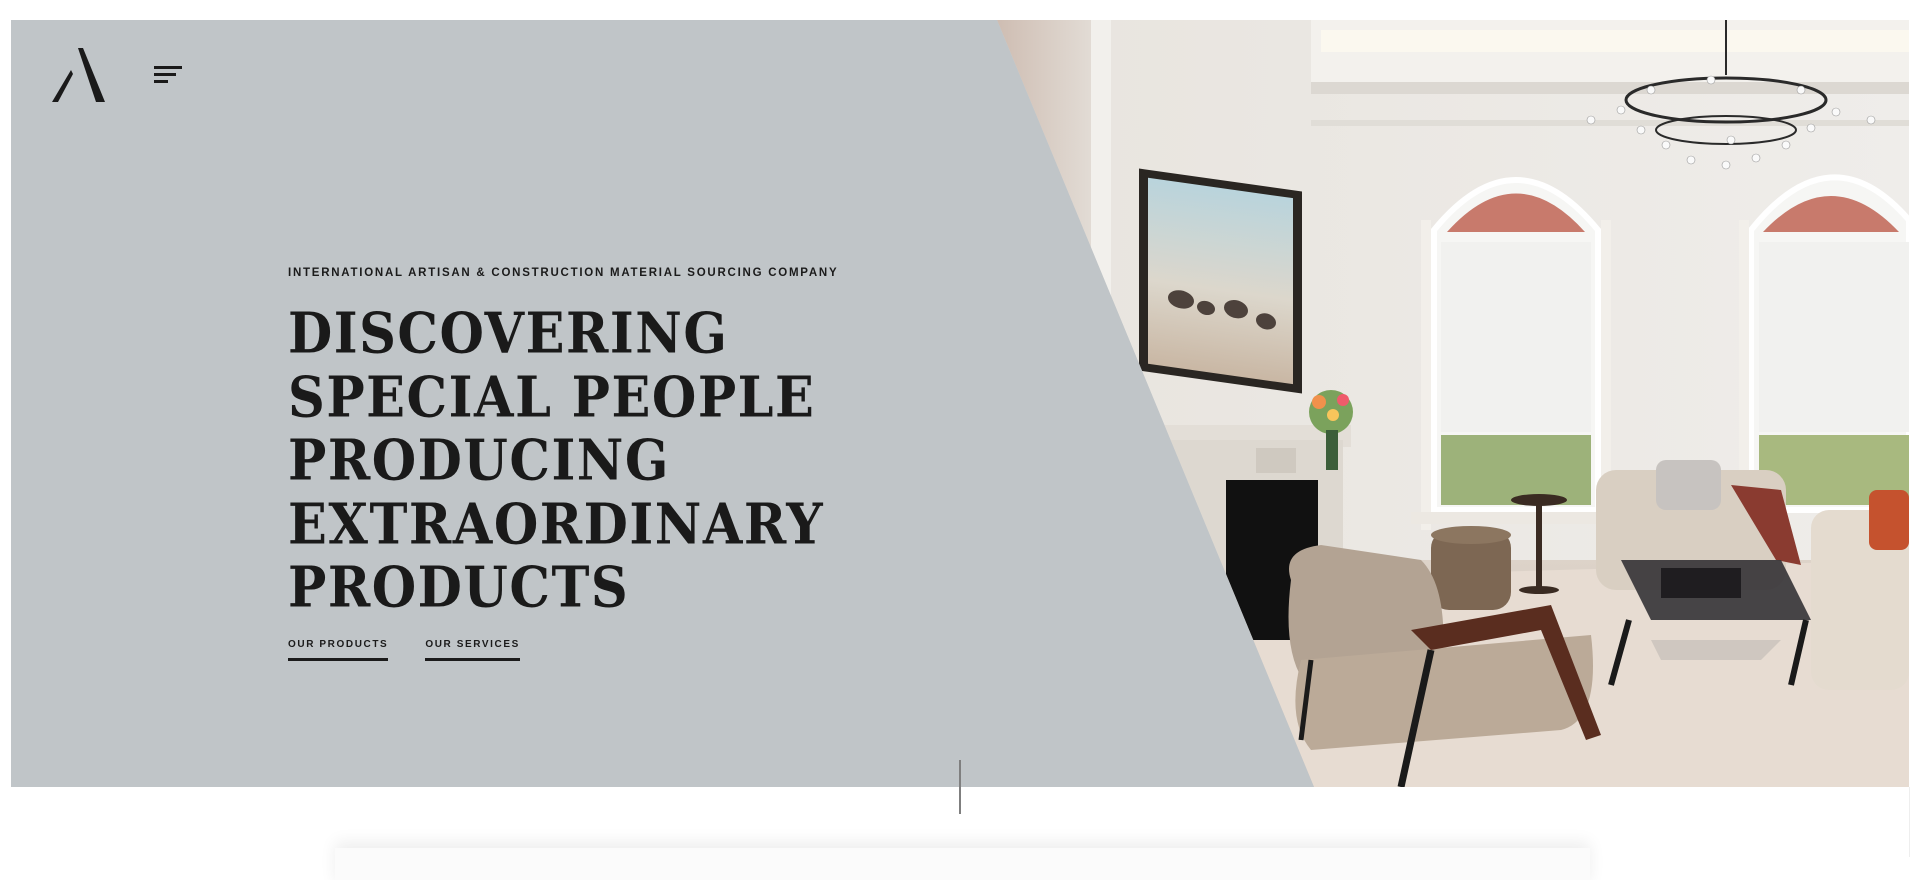 This screenshot has height=880, width=1920. What do you see at coordinates (648, 650) in the screenshot?
I see `hero-links: OUR PRODUCTS OUR SERVICES` at bounding box center [648, 650].